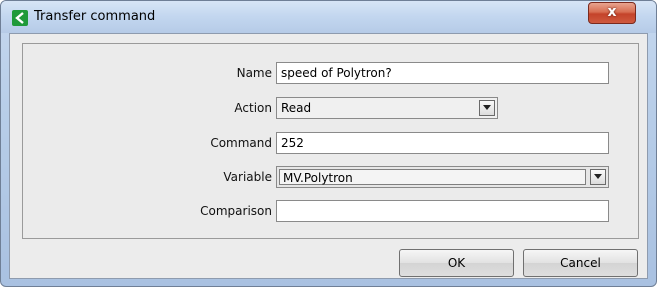 The width and height of the screenshot is (659, 289). I want to click on comparison-field, so click(442, 211).